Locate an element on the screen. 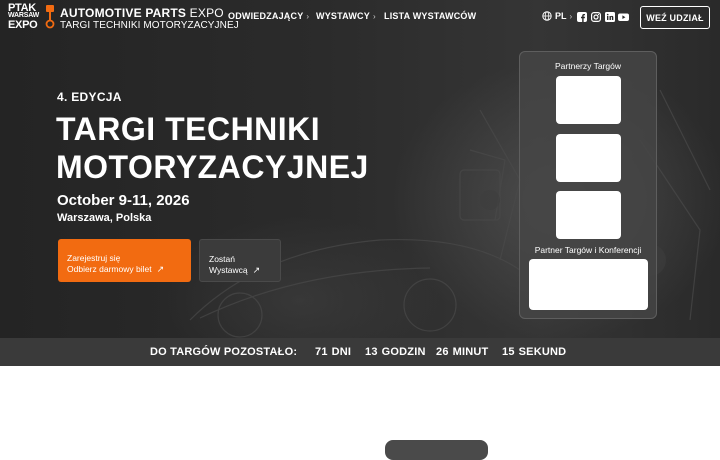  facebook-icon is located at coordinates (582, 17).